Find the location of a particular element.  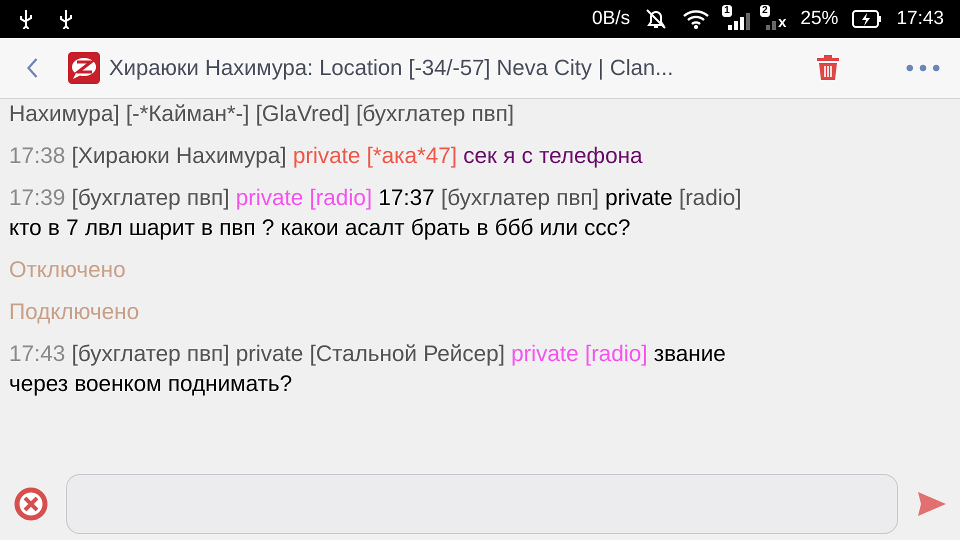

battery-icon is located at coordinates (867, 19).